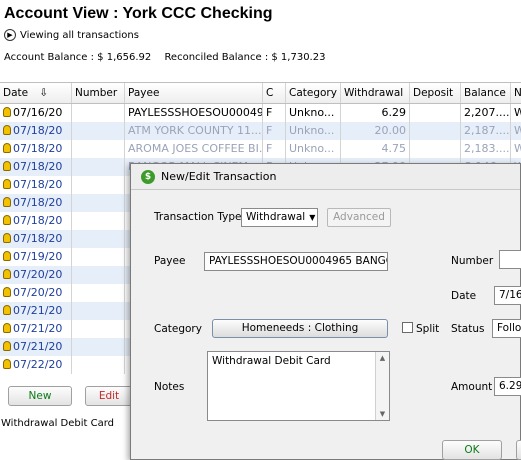 Image resolution: width=521 pixels, height=460 pixels. What do you see at coordinates (507, 386) in the screenshot?
I see `amount-field: 6.29` at bounding box center [507, 386].